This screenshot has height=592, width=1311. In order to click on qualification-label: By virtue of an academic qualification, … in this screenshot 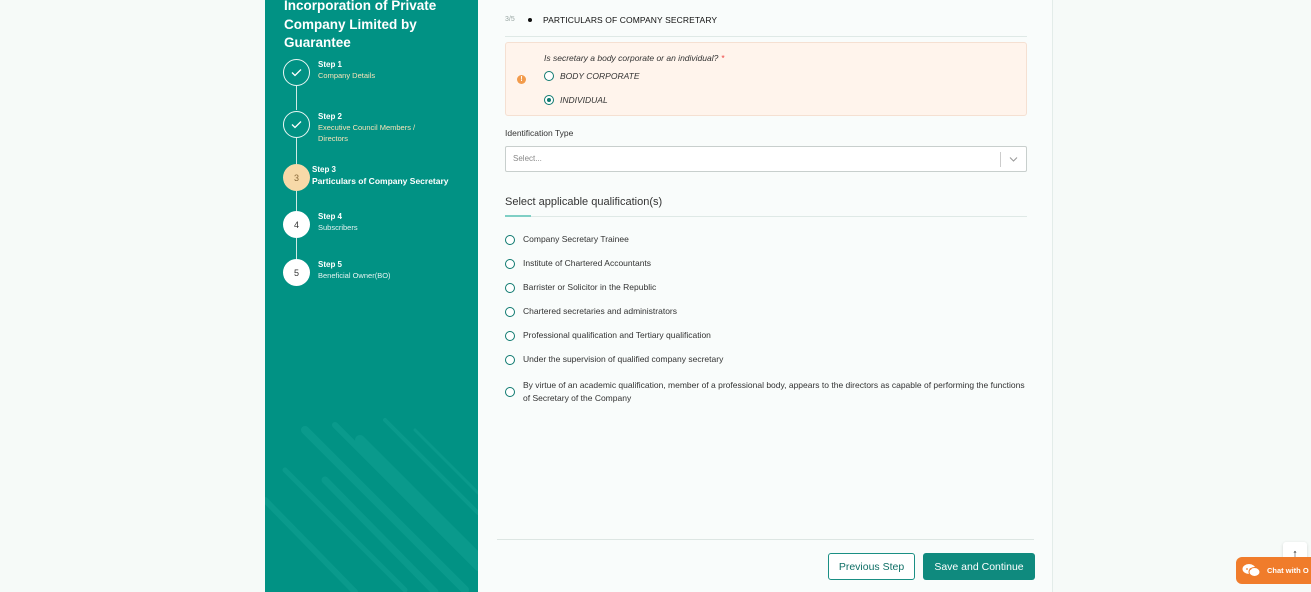, I will do `click(774, 391)`.